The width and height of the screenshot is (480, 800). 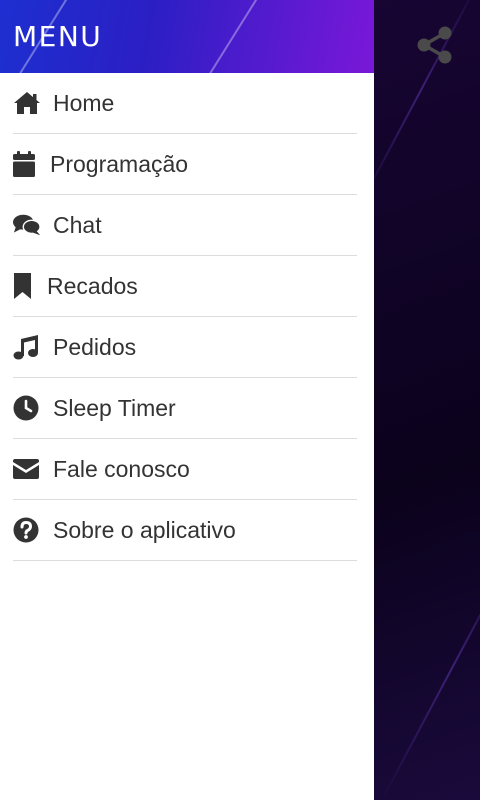 I want to click on home-icon, so click(x=27, y=103).